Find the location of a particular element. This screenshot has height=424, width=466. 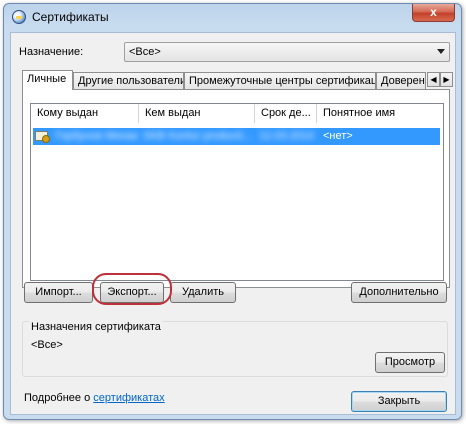

purpose-dropdown: <Все> is located at coordinates (287, 52).